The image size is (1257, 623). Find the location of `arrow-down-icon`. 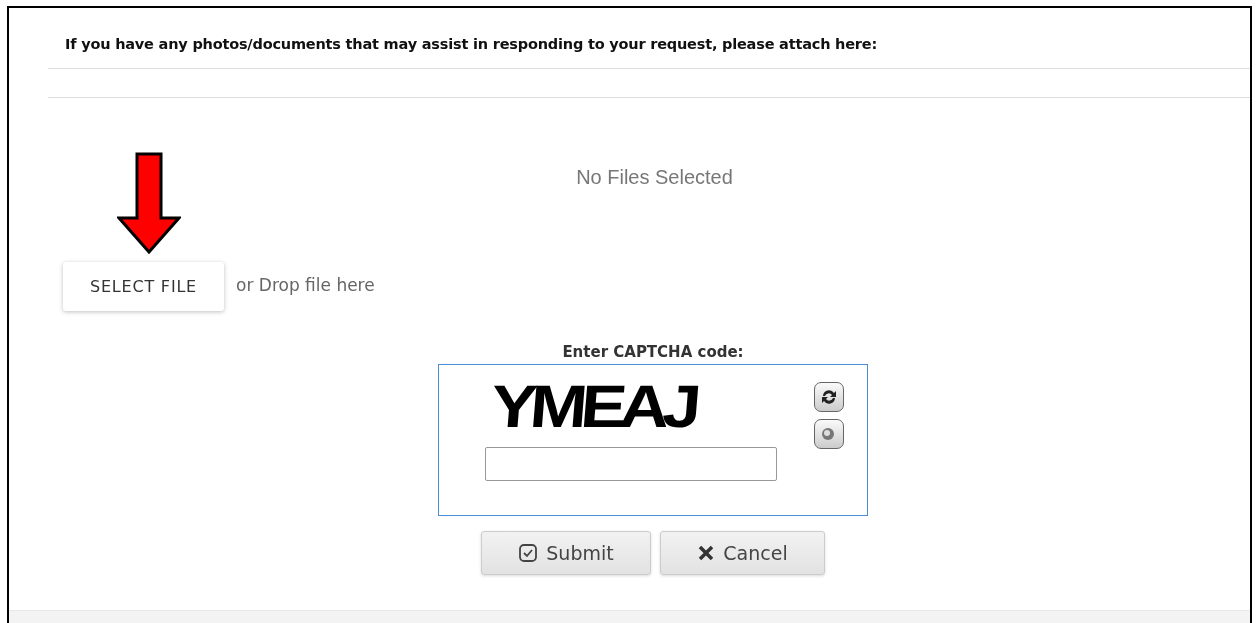

arrow-down-icon is located at coordinates (149, 203).